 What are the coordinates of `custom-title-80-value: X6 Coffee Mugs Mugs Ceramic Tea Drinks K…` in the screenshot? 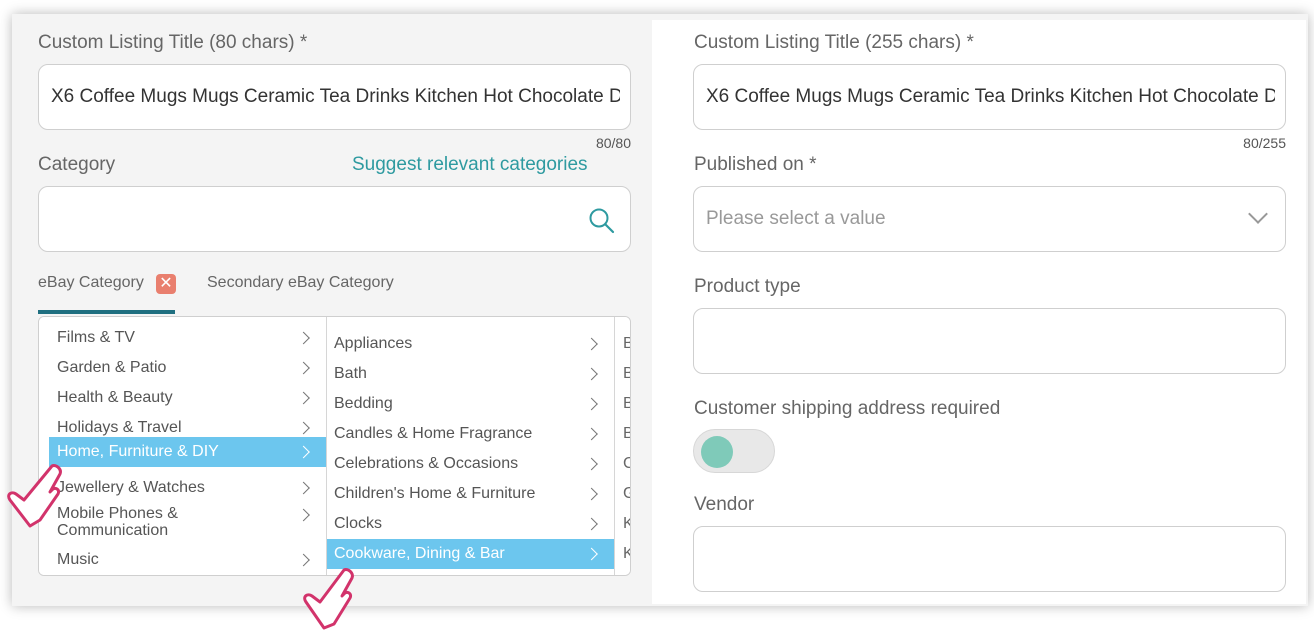 It's located at (335, 96).